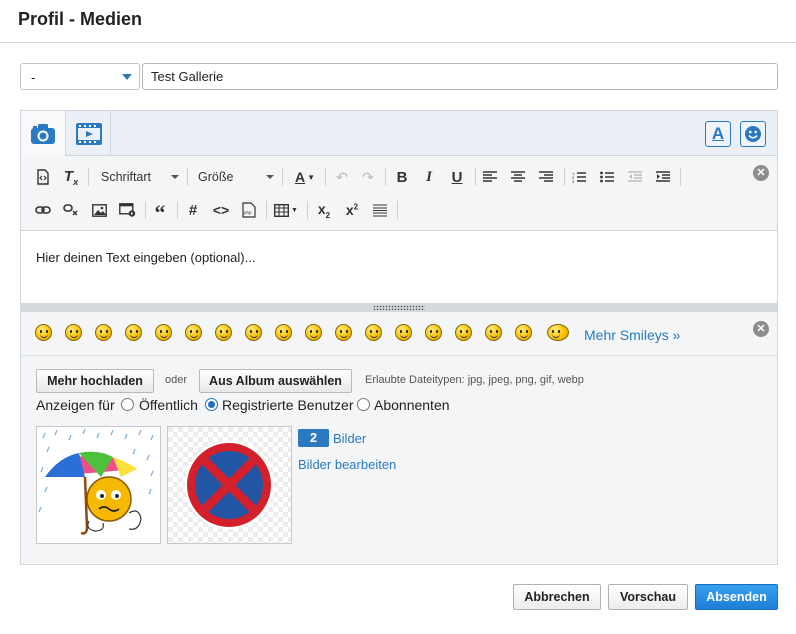  I want to click on text-color-button: A ▼, so click(305, 177).